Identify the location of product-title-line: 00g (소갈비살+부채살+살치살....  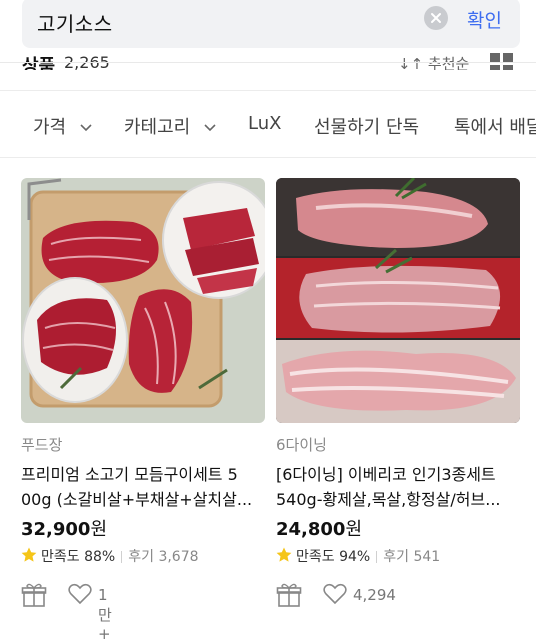
(137, 499).